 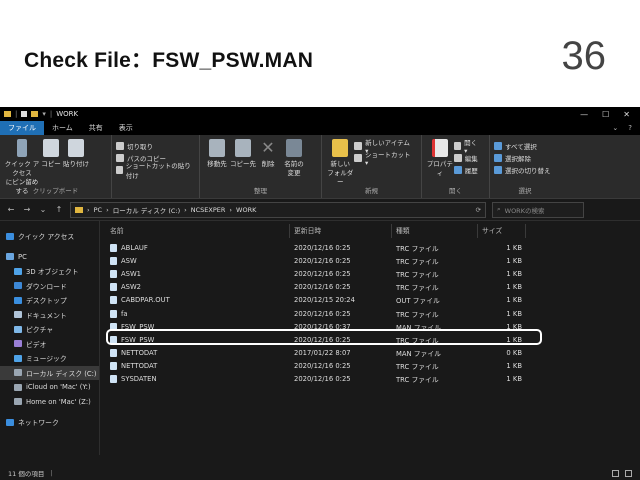 I want to click on sidebar-item-label: Home on 'Mac' (Z:), so click(x=58, y=401).